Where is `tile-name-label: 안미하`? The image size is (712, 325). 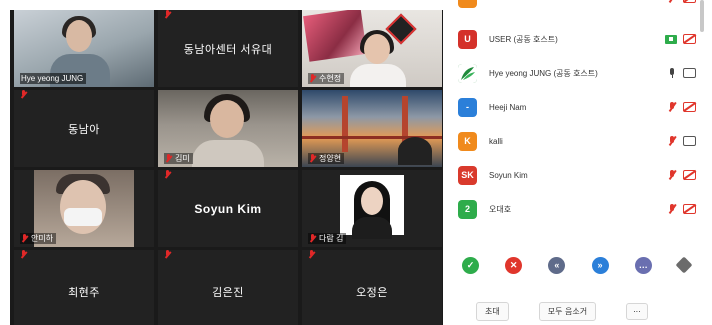 tile-name-label: 안미하 is located at coordinates (38, 238).